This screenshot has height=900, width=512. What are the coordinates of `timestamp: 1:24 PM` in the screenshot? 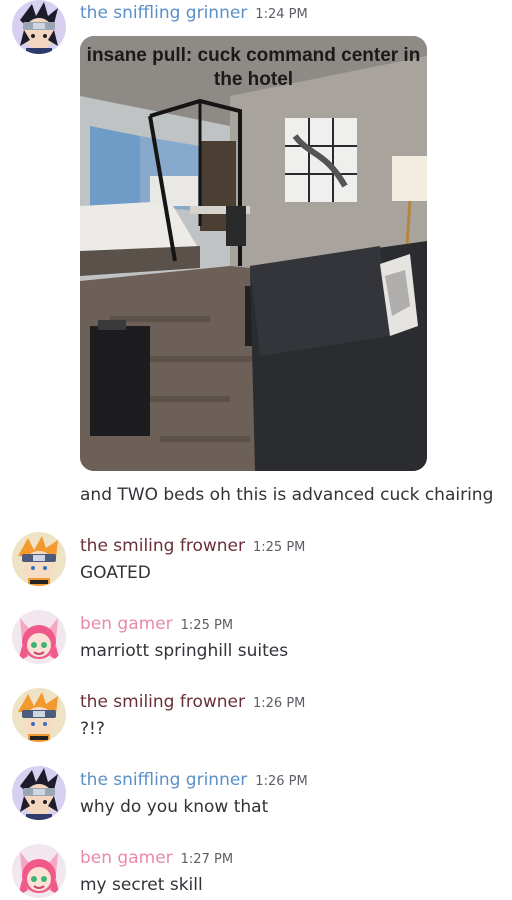 It's located at (281, 14).